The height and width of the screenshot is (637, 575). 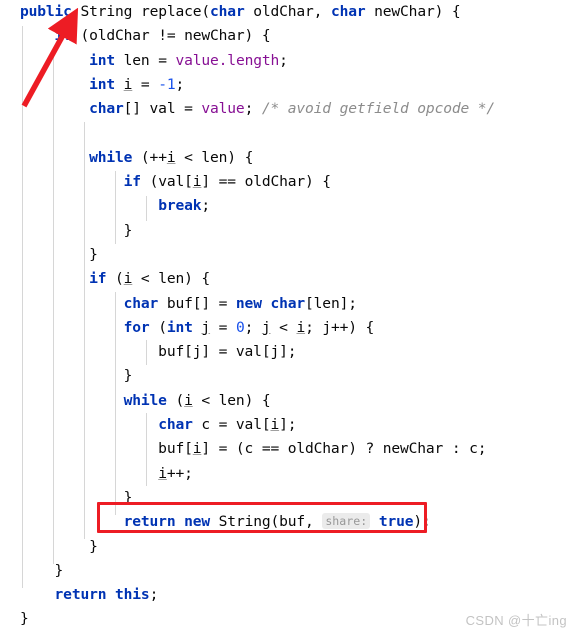 I want to click on code-line-13: char buf[] = new char[len];, so click(x=287, y=304).